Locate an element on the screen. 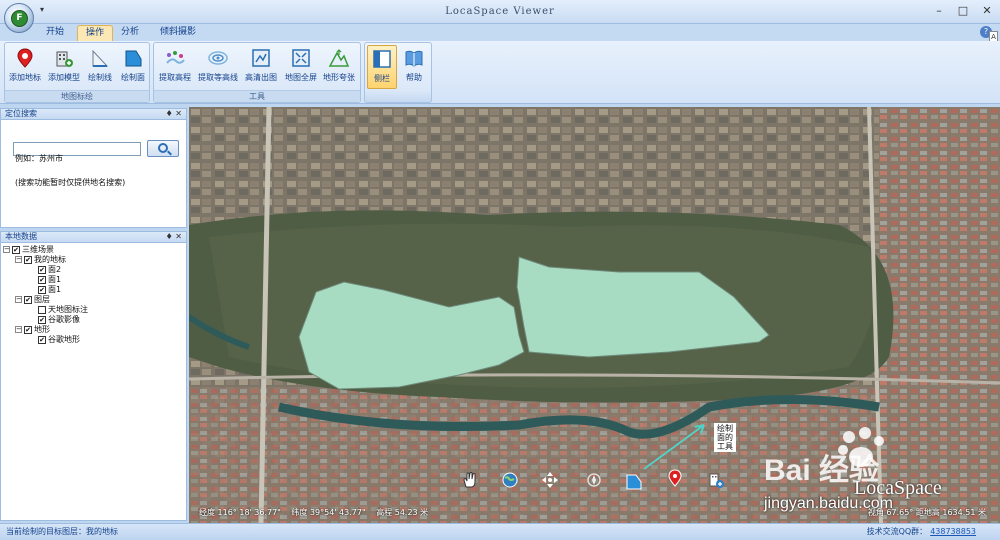 This screenshot has width=1000, height=540. extract-elevation-button: 提取高程 is located at coordinates (175, 67).